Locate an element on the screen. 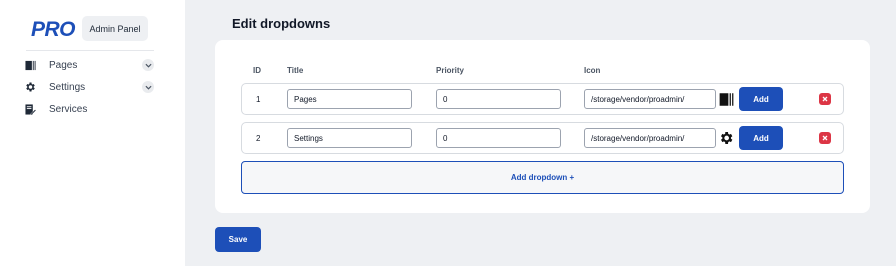  admin-panel-badge: Admin Panel is located at coordinates (115, 28).